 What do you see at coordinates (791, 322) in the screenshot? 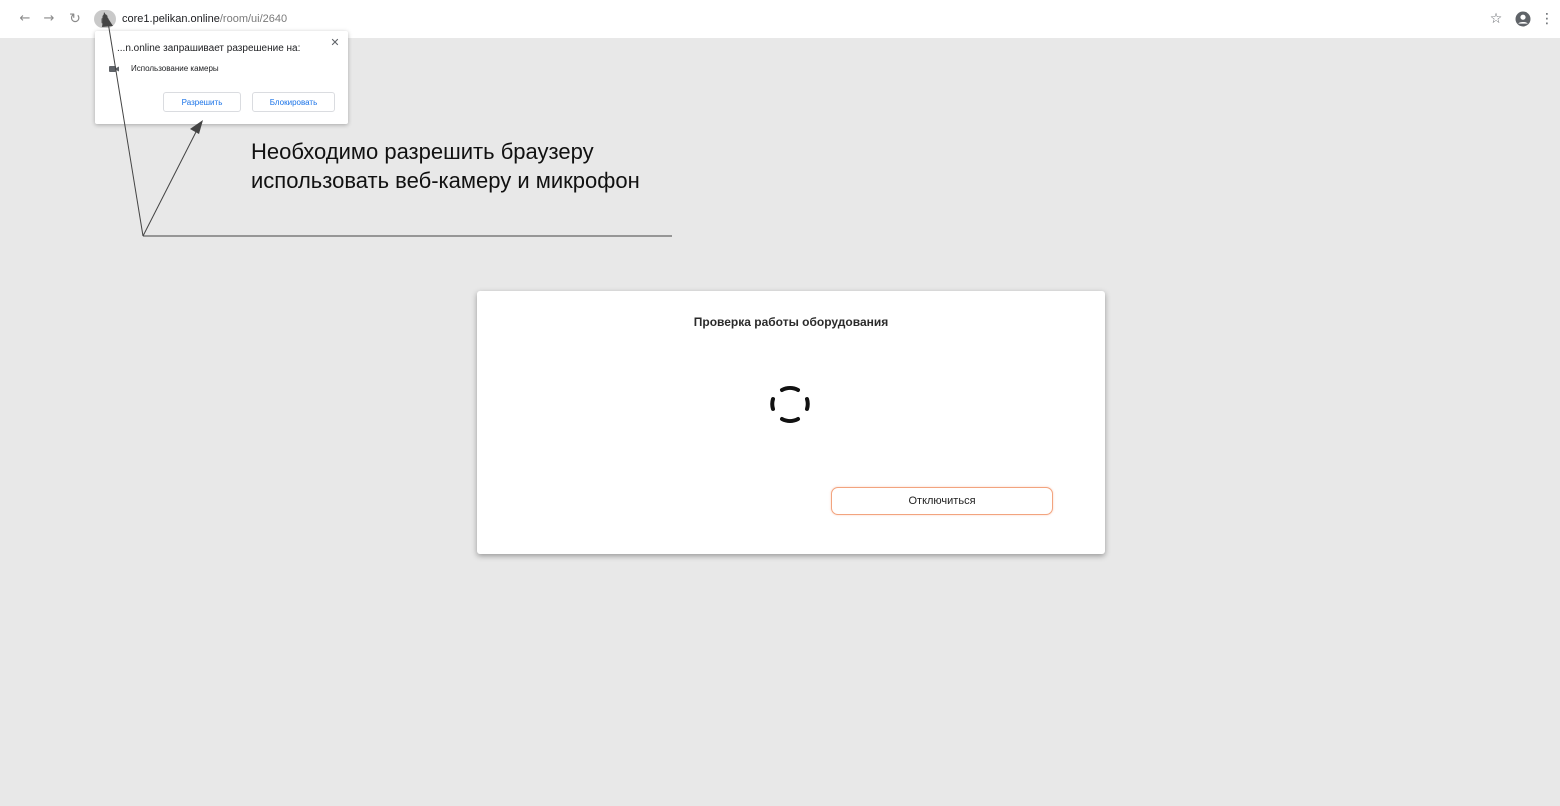
I see `dialog-title: Проверка работы оборудования` at bounding box center [791, 322].